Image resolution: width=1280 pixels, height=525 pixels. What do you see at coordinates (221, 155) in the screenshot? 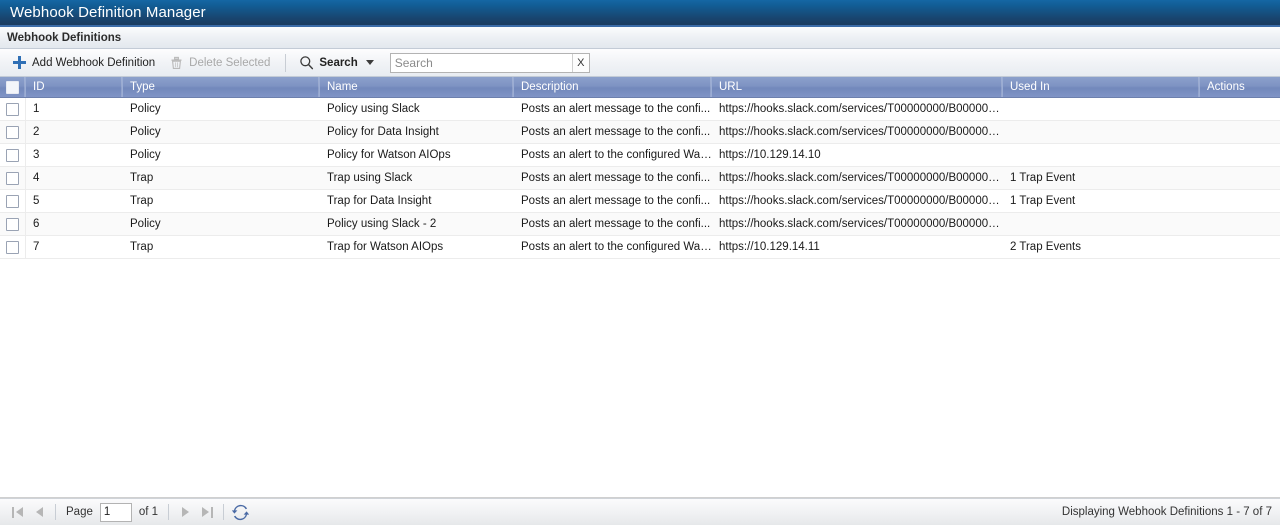
I see `cell-type: Policy` at bounding box center [221, 155].